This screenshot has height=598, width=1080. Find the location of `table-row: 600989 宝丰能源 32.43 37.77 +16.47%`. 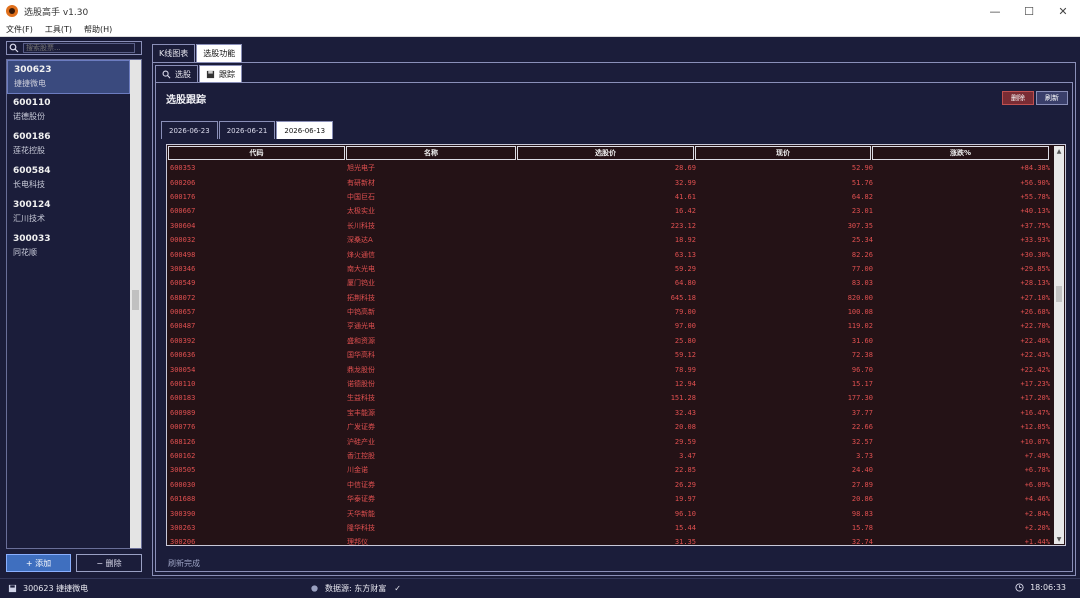

table-row: 600989 宝丰能源 32.43 37.77 +16.47% is located at coordinates (611, 413).